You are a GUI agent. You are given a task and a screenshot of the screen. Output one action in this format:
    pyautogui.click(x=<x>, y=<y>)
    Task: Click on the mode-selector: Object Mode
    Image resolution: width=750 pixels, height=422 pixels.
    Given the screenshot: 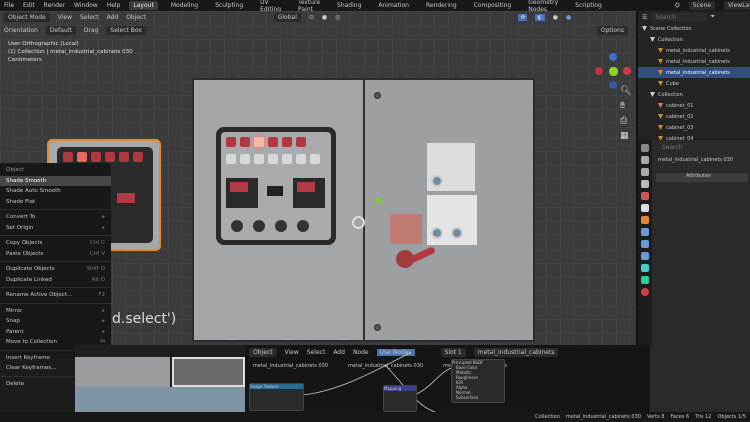 What is the action you would take?
    pyautogui.click(x=27, y=17)
    